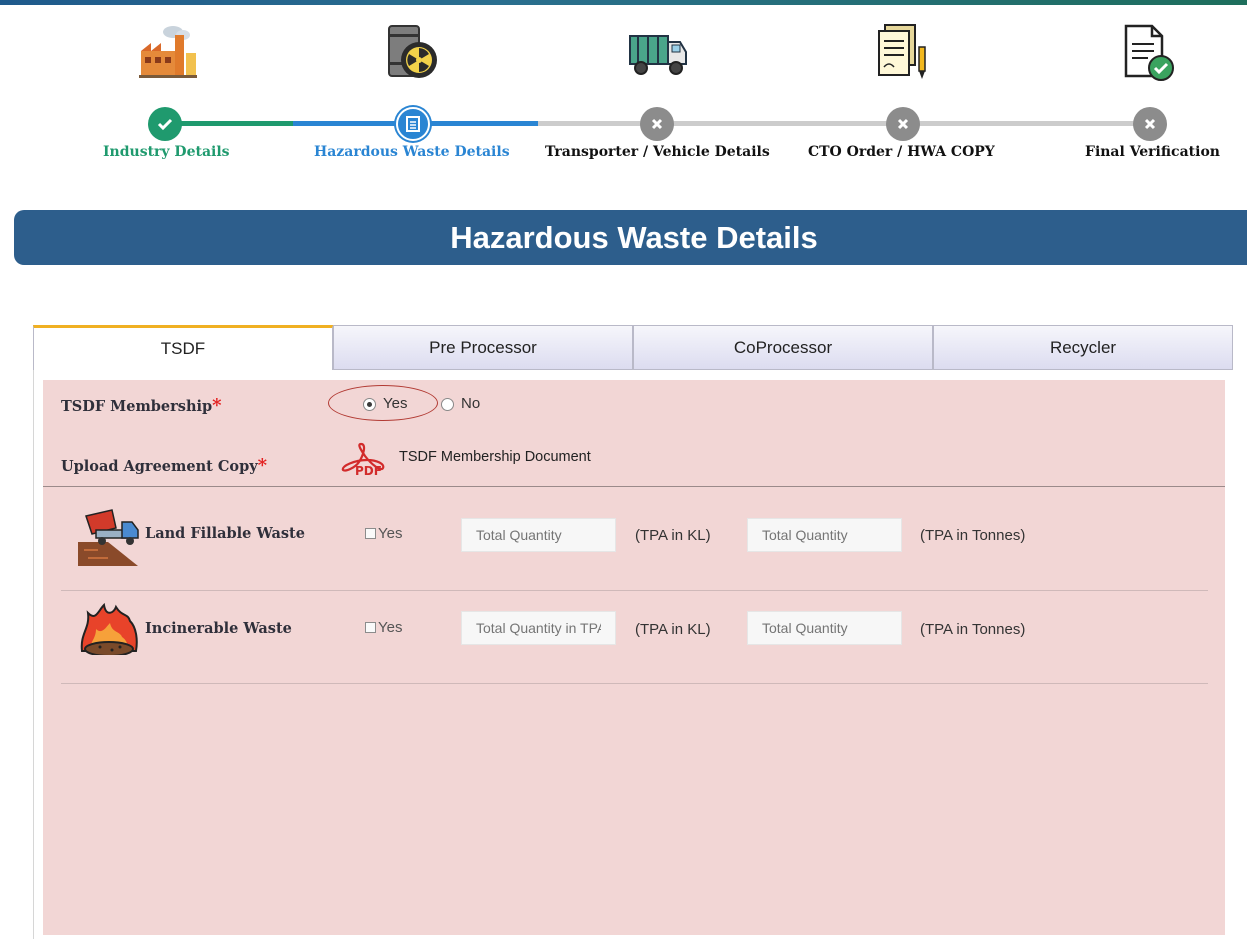 The width and height of the screenshot is (1247, 939). I want to click on progress-line-pending, so click(844, 123).